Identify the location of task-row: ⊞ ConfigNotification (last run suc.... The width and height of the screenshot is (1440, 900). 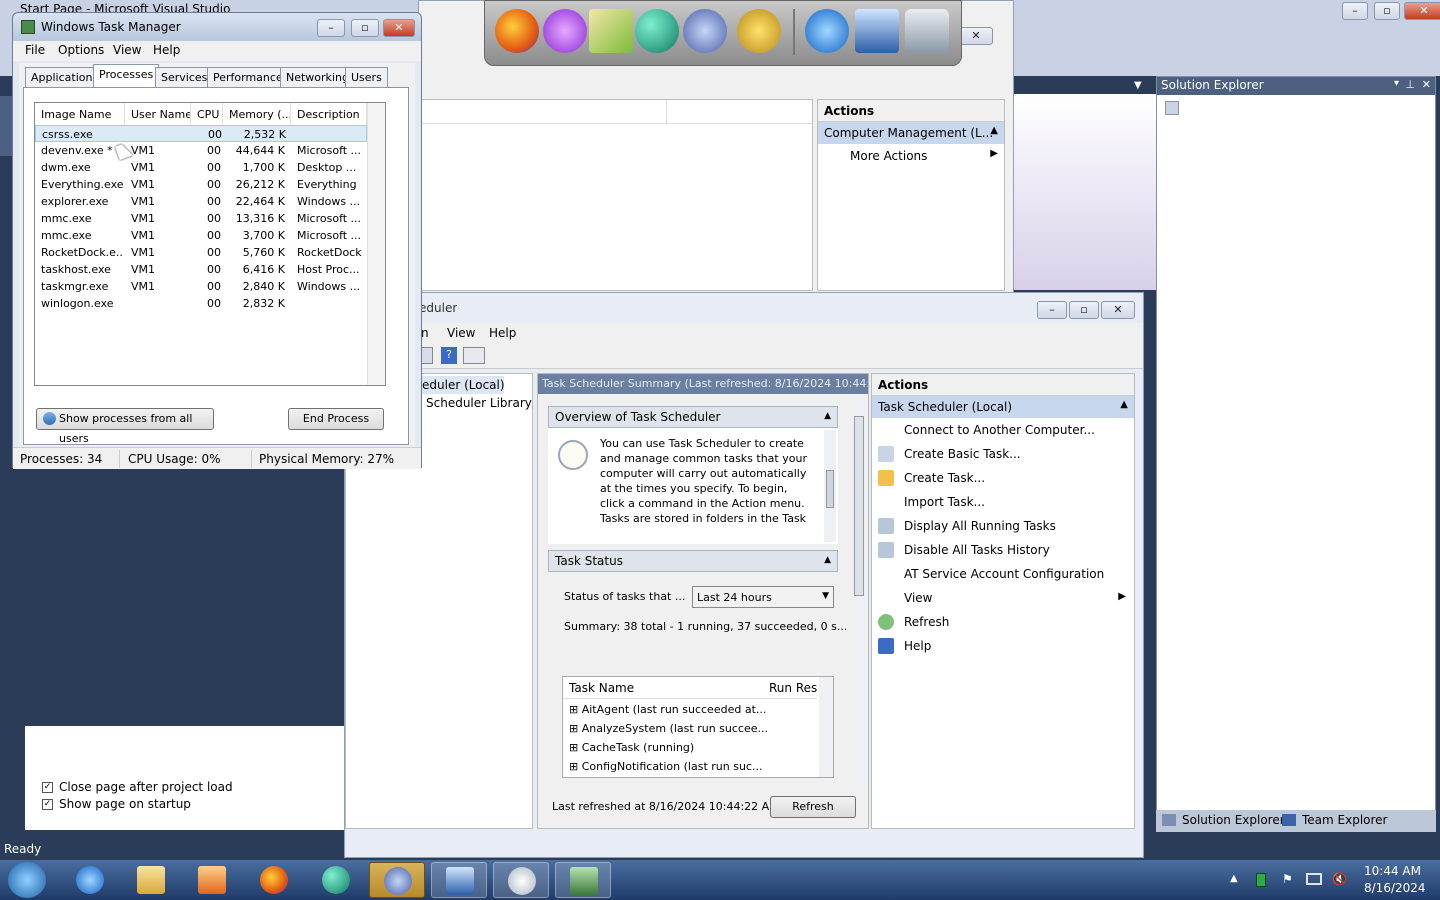
(665, 766).